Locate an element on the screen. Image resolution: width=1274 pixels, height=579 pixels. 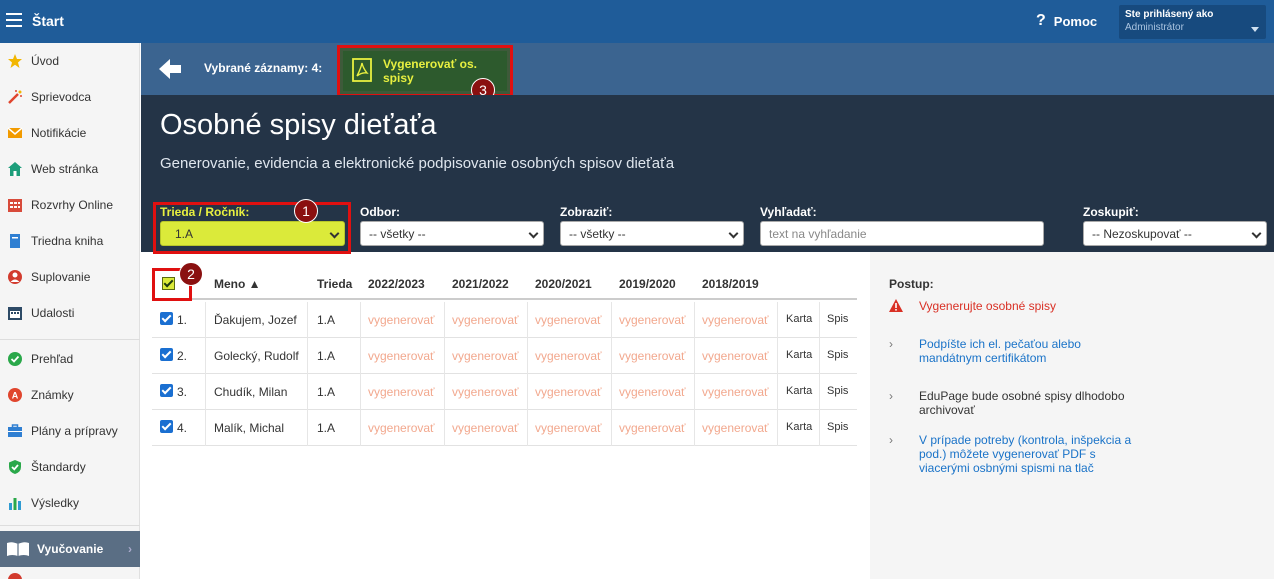
sidebar-item-standardy: Štandardy is located at coordinates (70, 467).